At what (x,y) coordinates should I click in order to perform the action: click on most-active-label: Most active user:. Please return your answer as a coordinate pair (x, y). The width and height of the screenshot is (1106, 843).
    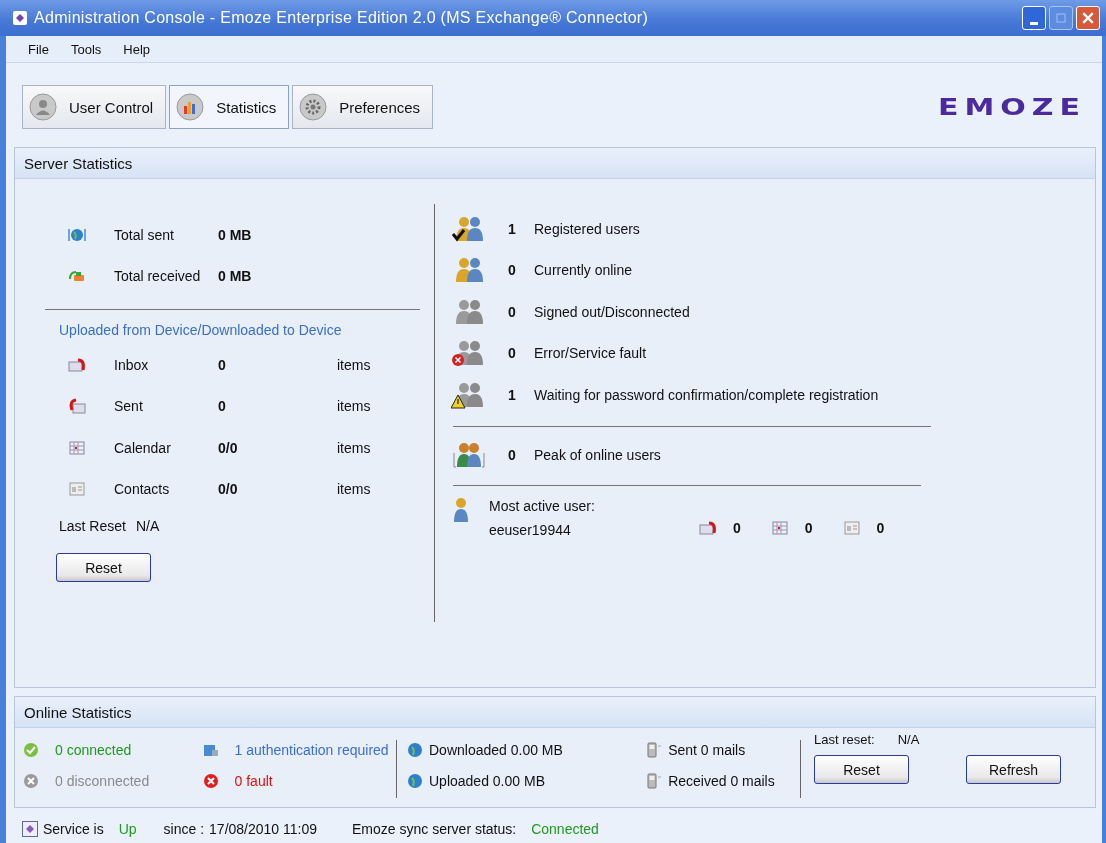
    Looking at the image, I should click on (542, 505).